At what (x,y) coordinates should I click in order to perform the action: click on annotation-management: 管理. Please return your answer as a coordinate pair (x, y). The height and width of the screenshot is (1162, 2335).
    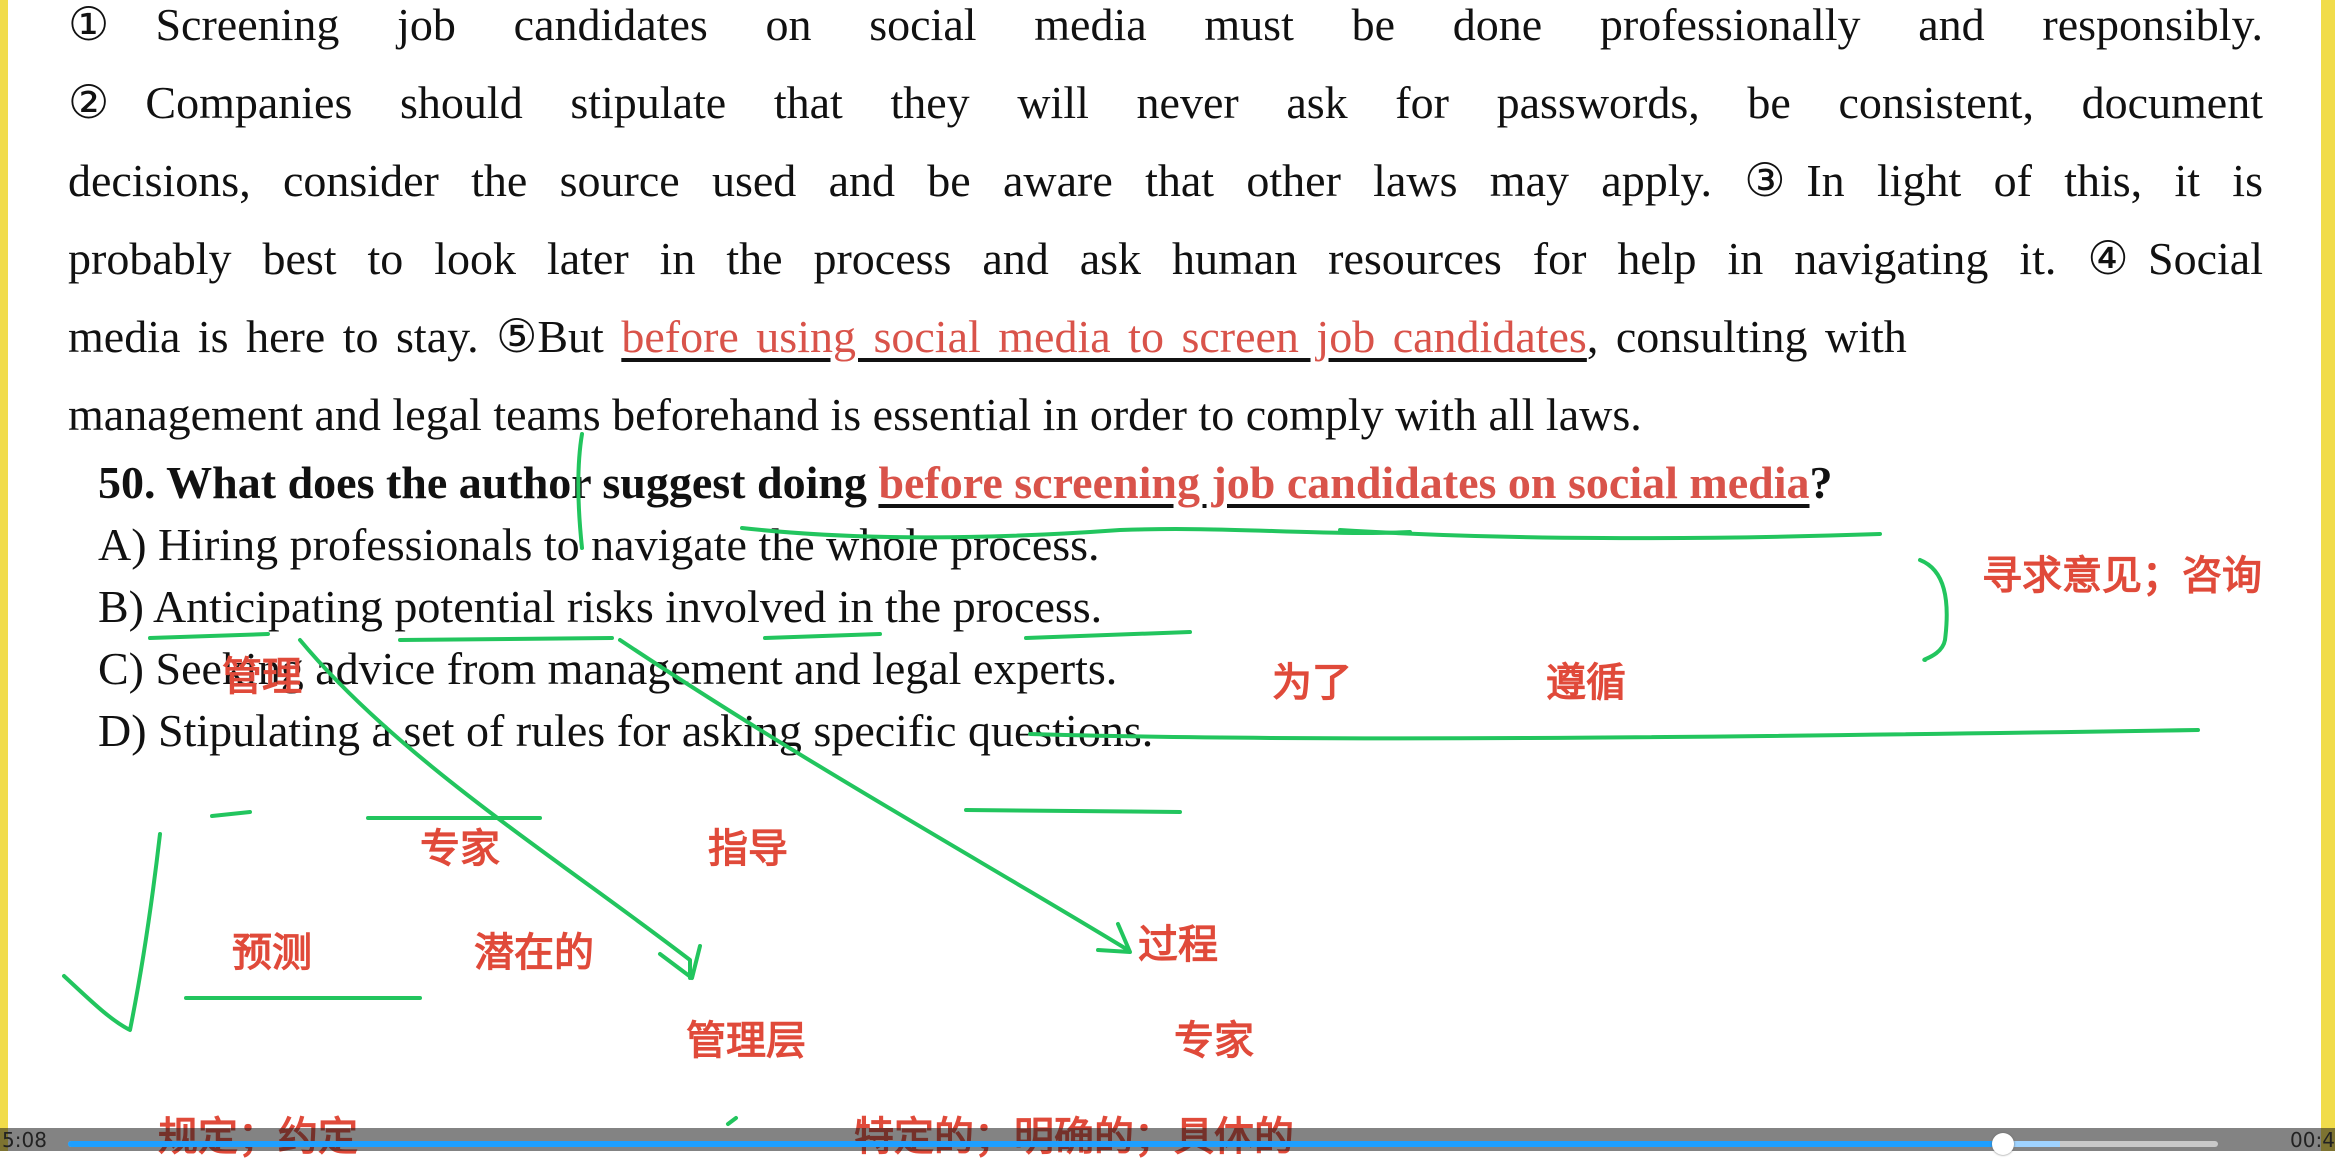
    Looking at the image, I should click on (262, 677).